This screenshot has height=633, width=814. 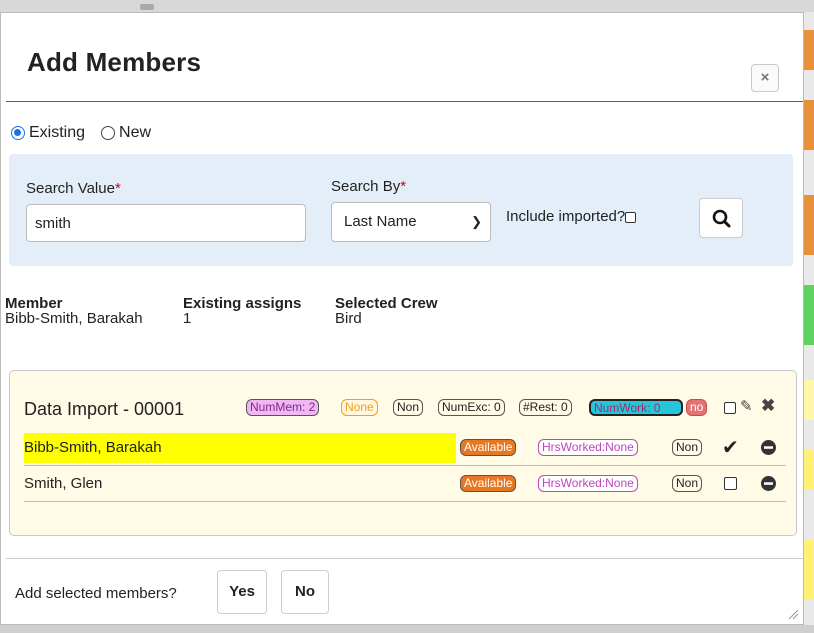 What do you see at coordinates (147, 7) in the screenshot?
I see `drag-handle` at bounding box center [147, 7].